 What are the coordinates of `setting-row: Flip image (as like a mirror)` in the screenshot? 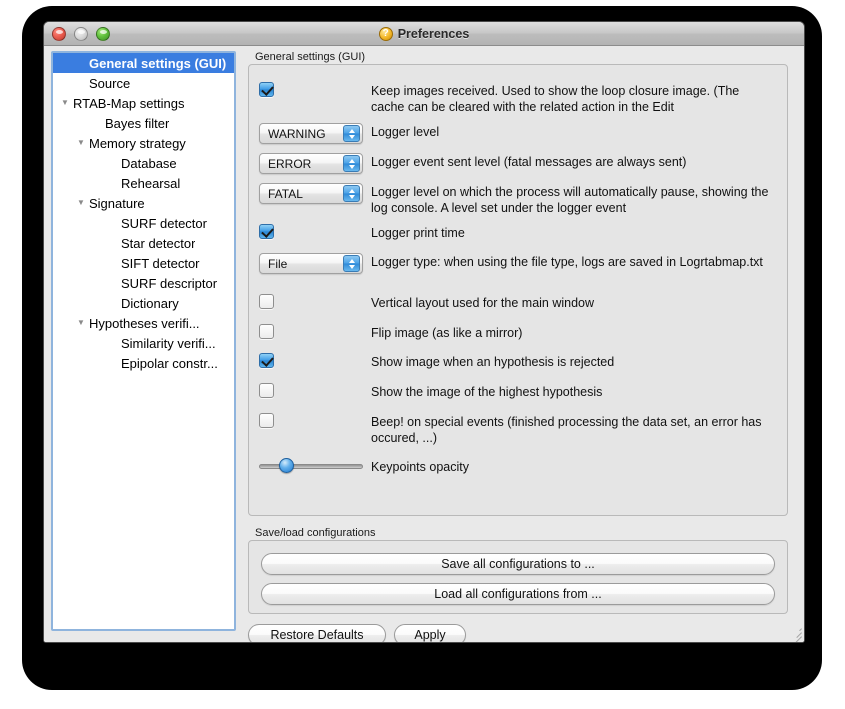 It's located at (519, 332).